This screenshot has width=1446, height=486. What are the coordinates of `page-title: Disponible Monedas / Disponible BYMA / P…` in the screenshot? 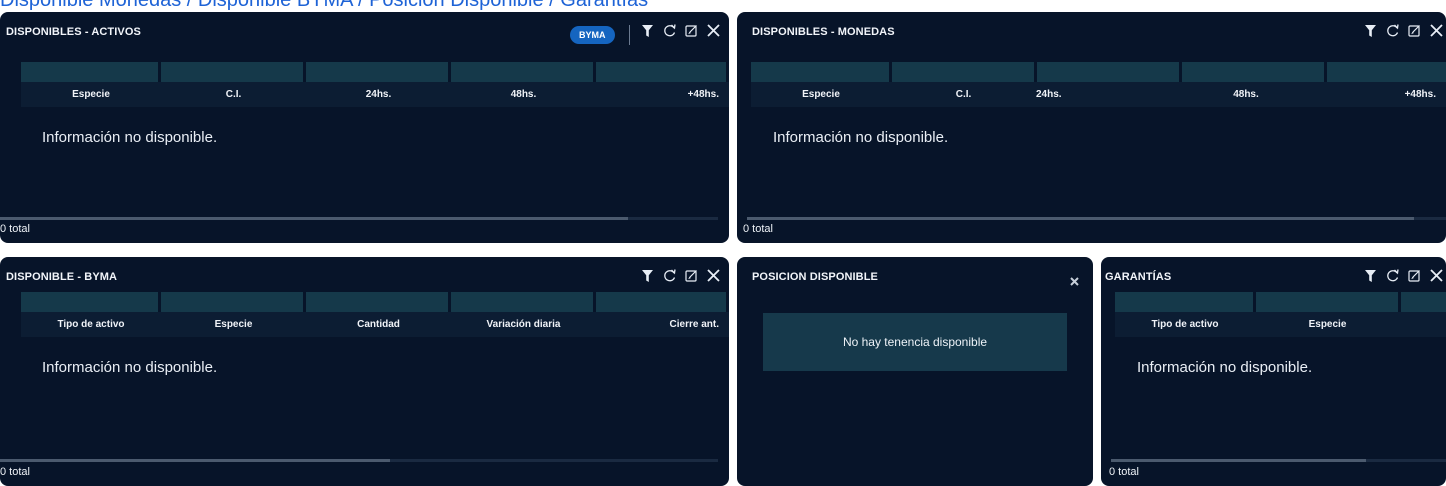 It's located at (324, 5).